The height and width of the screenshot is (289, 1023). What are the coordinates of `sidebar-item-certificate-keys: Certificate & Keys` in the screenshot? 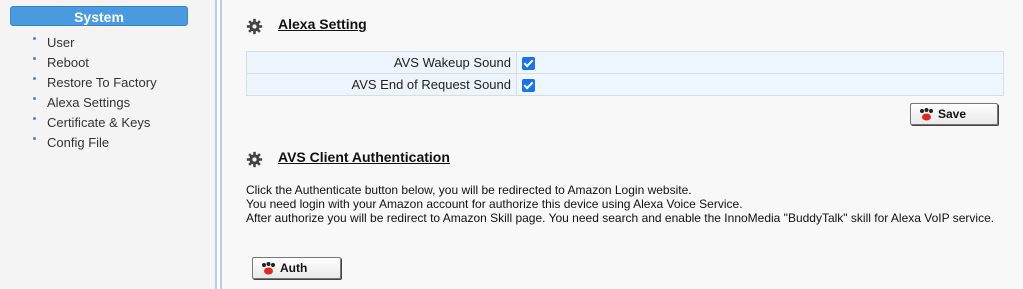 It's located at (93, 123).